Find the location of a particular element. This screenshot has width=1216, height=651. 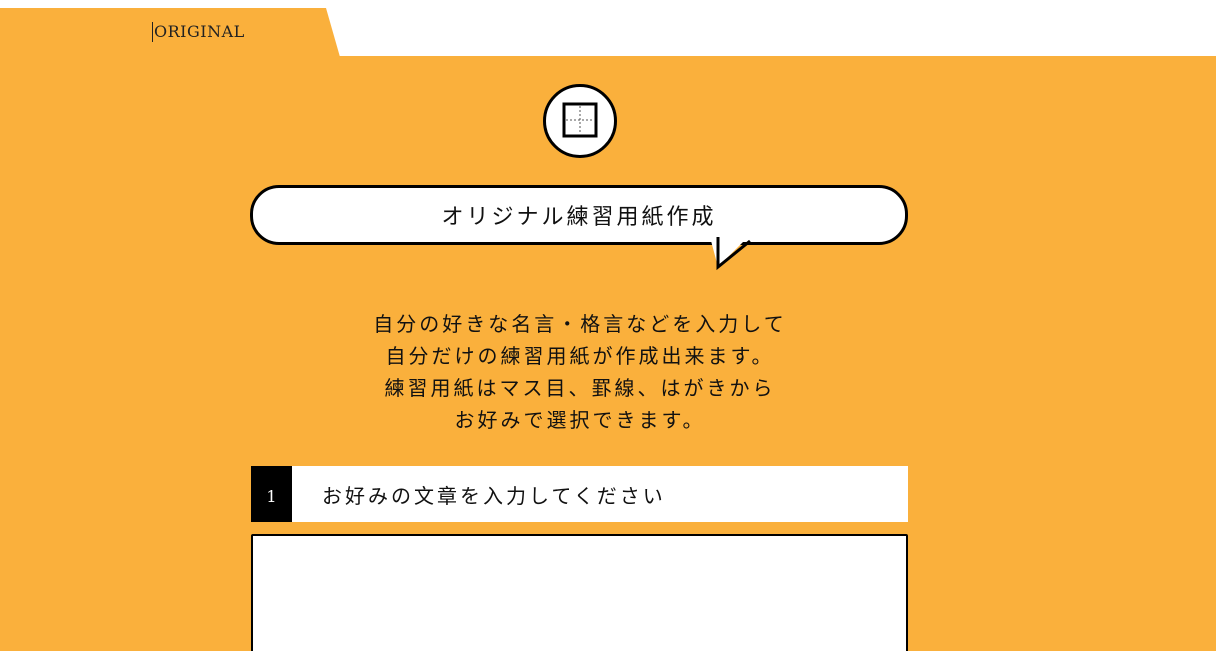

page-title: オリジナル練習用紙作成 is located at coordinates (579, 215).